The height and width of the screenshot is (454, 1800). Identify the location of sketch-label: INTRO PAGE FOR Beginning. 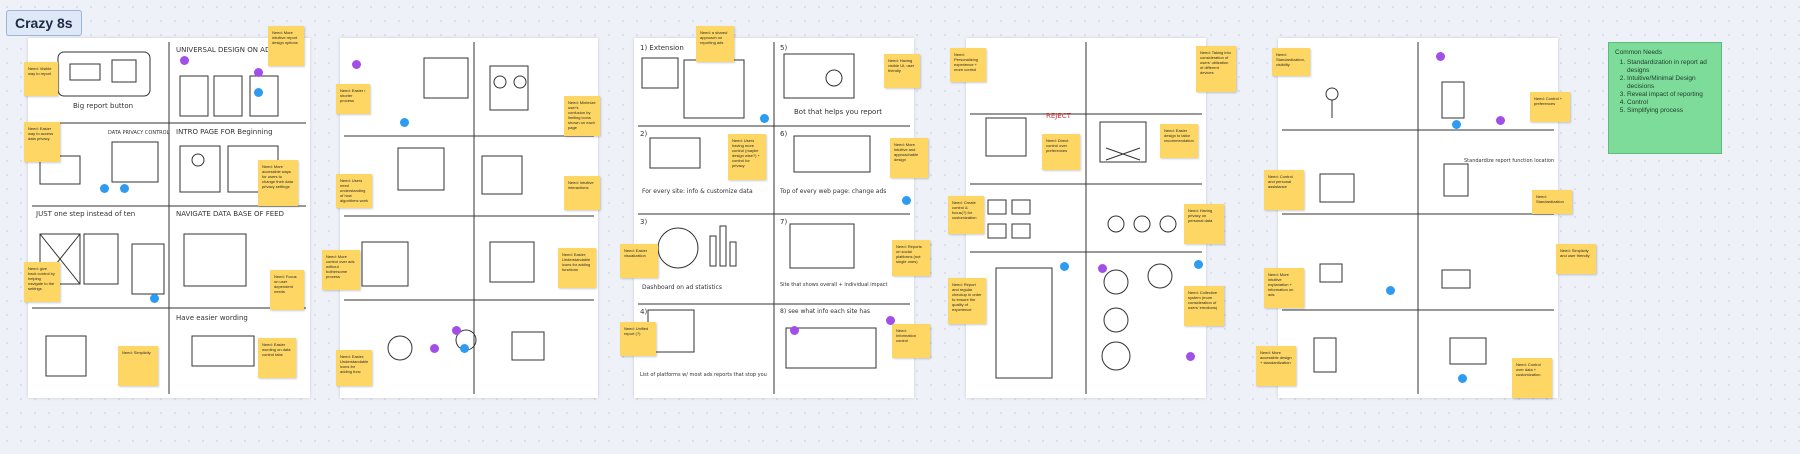
(224, 132).